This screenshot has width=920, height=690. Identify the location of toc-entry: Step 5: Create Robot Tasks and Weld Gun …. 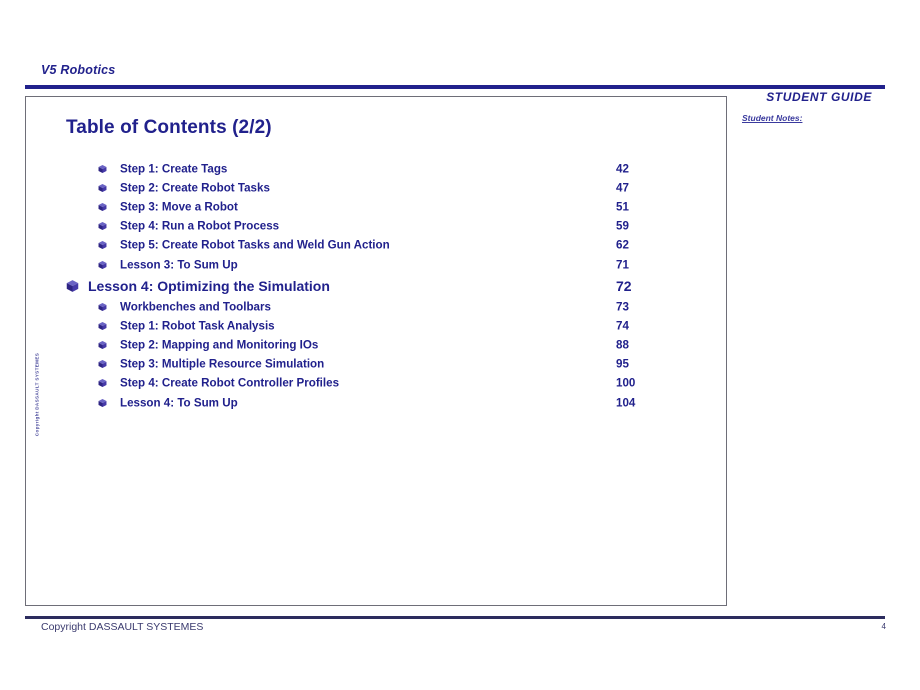
(376, 245).